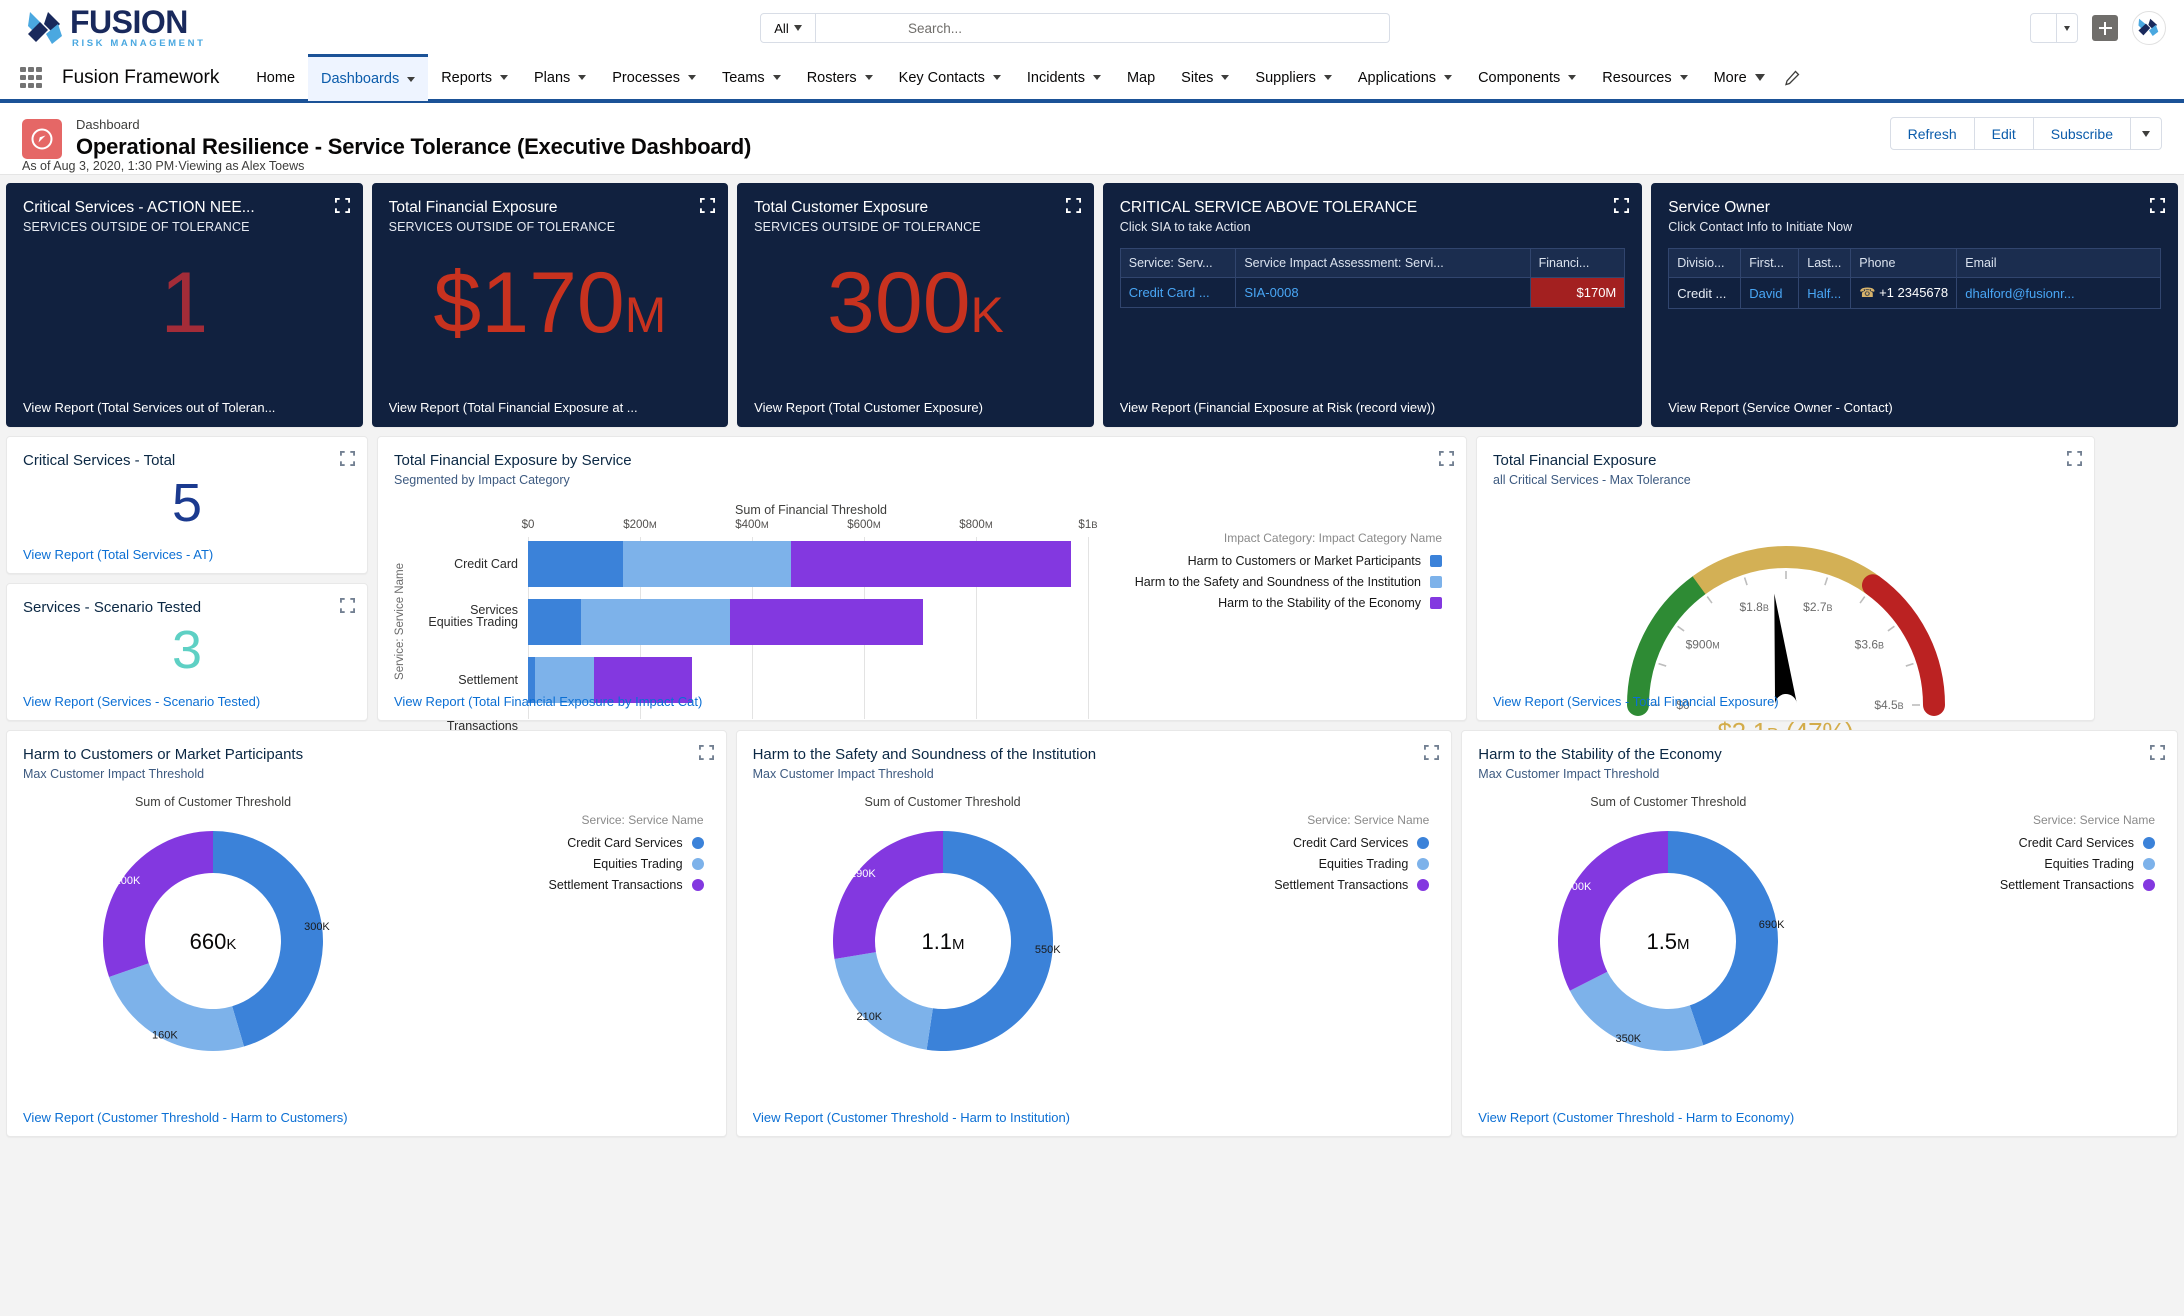 This screenshot has height=1316, width=2184. What do you see at coordinates (1205, 77) in the screenshot?
I see `nav-item-sites: Sites` at bounding box center [1205, 77].